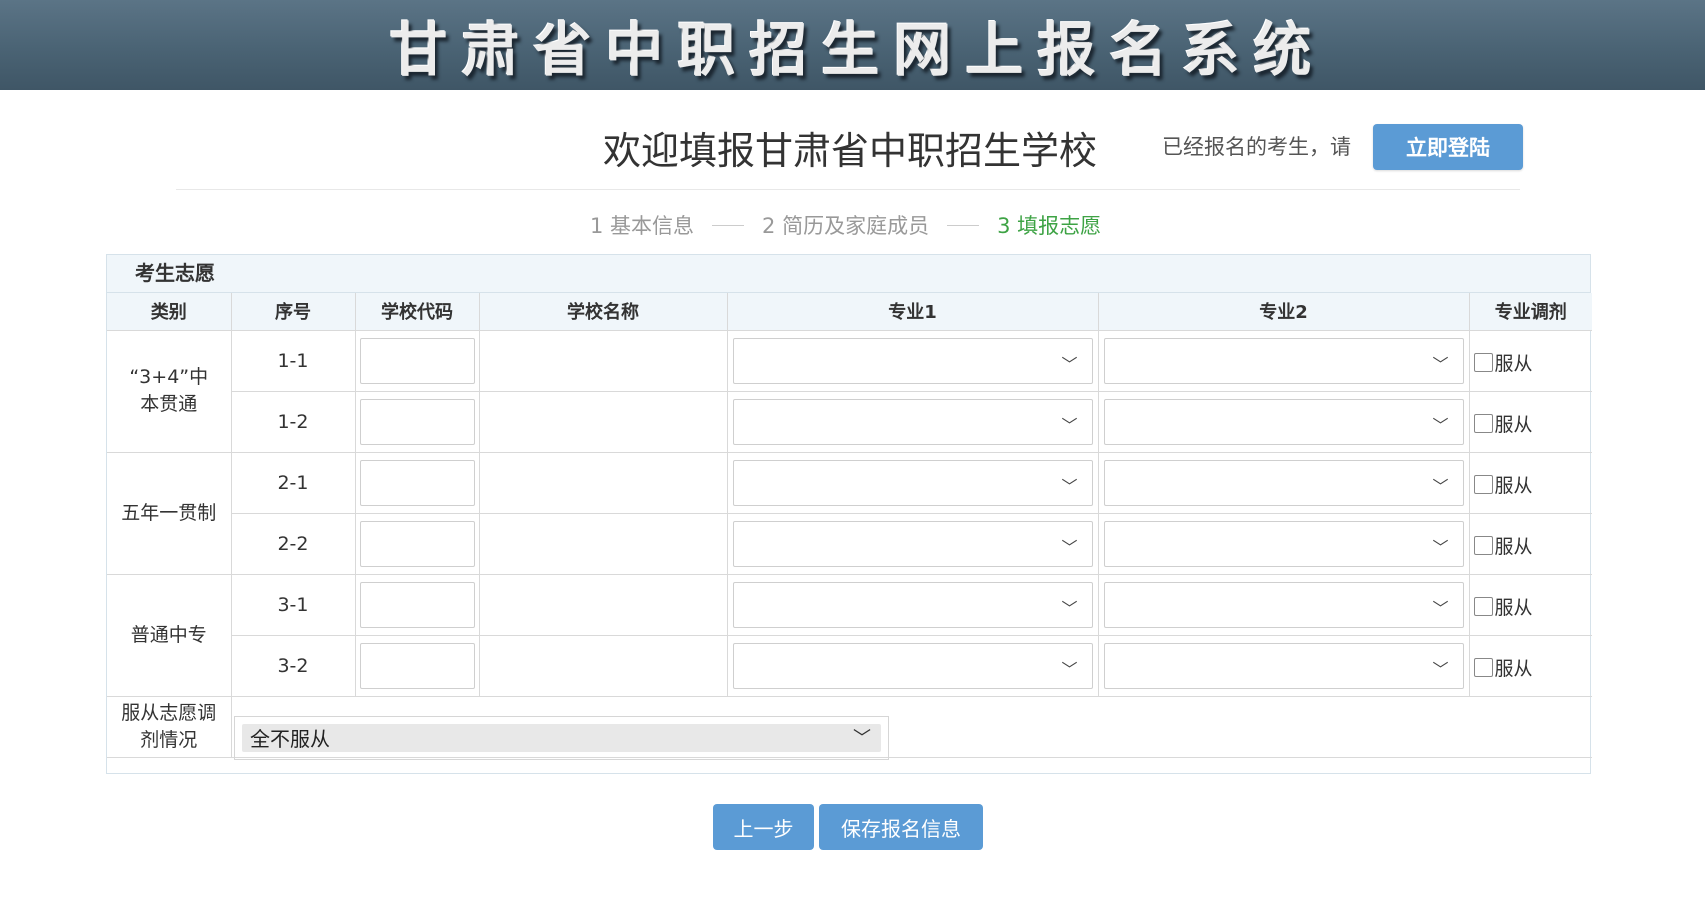 Image resolution: width=1705 pixels, height=904 pixels. I want to click on step-separator, so click(728, 225).